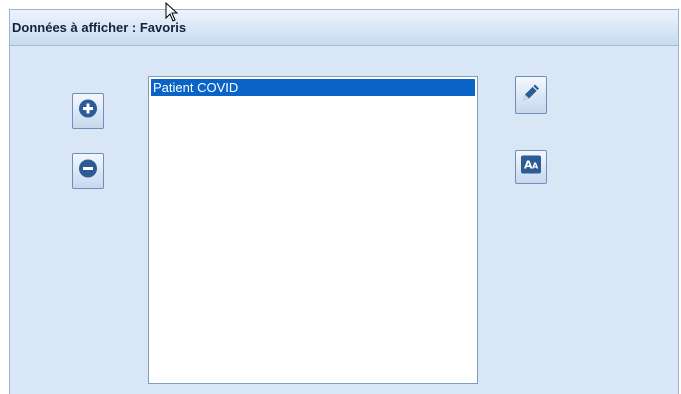  I want to click on svg-text: A, so click(535, 166).